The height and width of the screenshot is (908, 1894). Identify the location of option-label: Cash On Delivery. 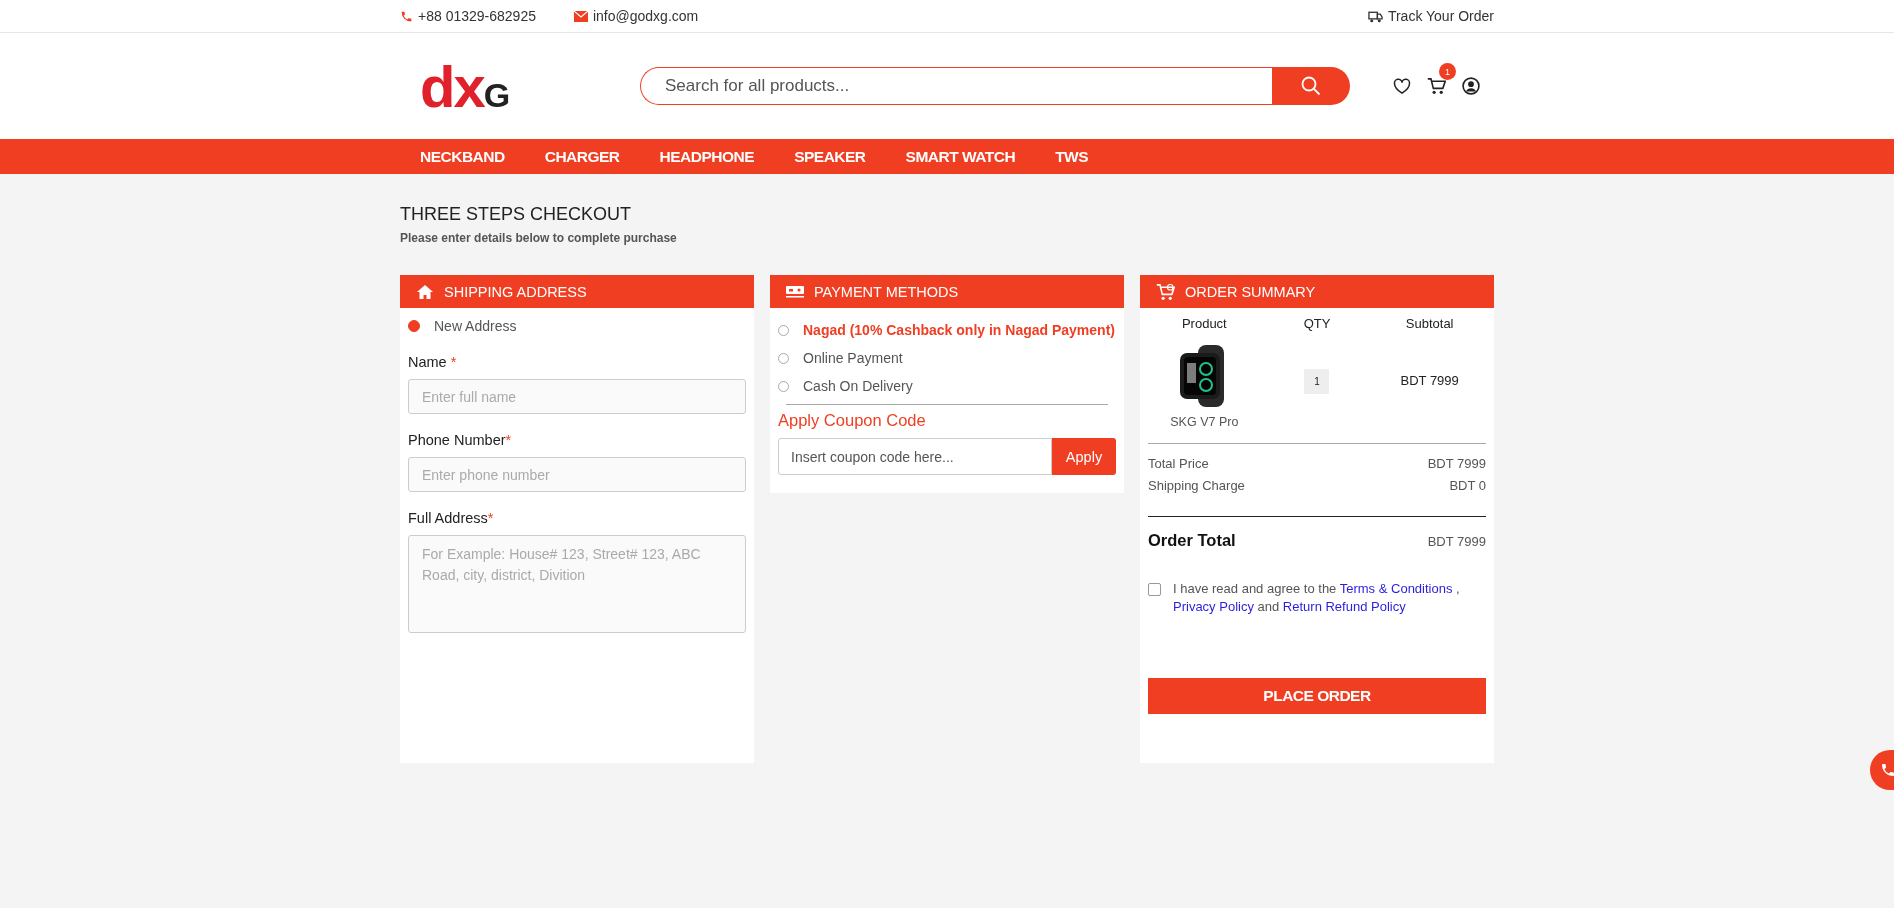
(858, 386).